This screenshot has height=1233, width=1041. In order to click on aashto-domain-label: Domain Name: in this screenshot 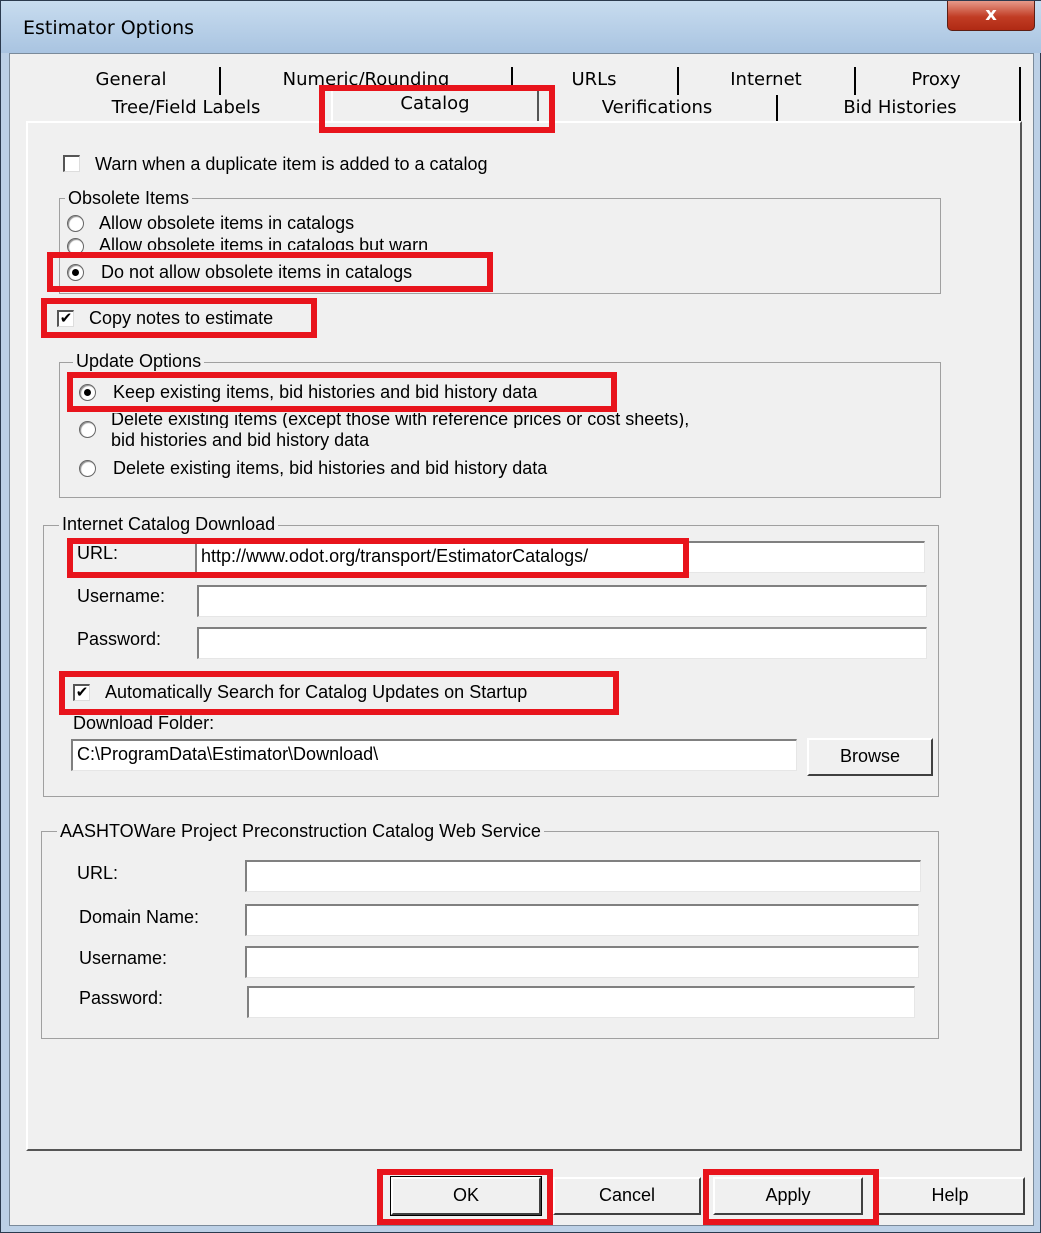, I will do `click(139, 917)`.